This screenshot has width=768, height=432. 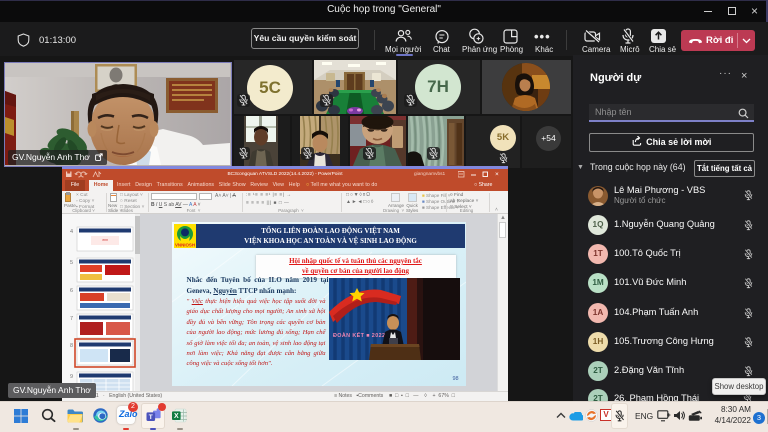 What do you see at coordinates (359, 335) in the screenshot?
I see `svg-text: ĐOÀN KẾT ■ 2022` at bounding box center [359, 335].